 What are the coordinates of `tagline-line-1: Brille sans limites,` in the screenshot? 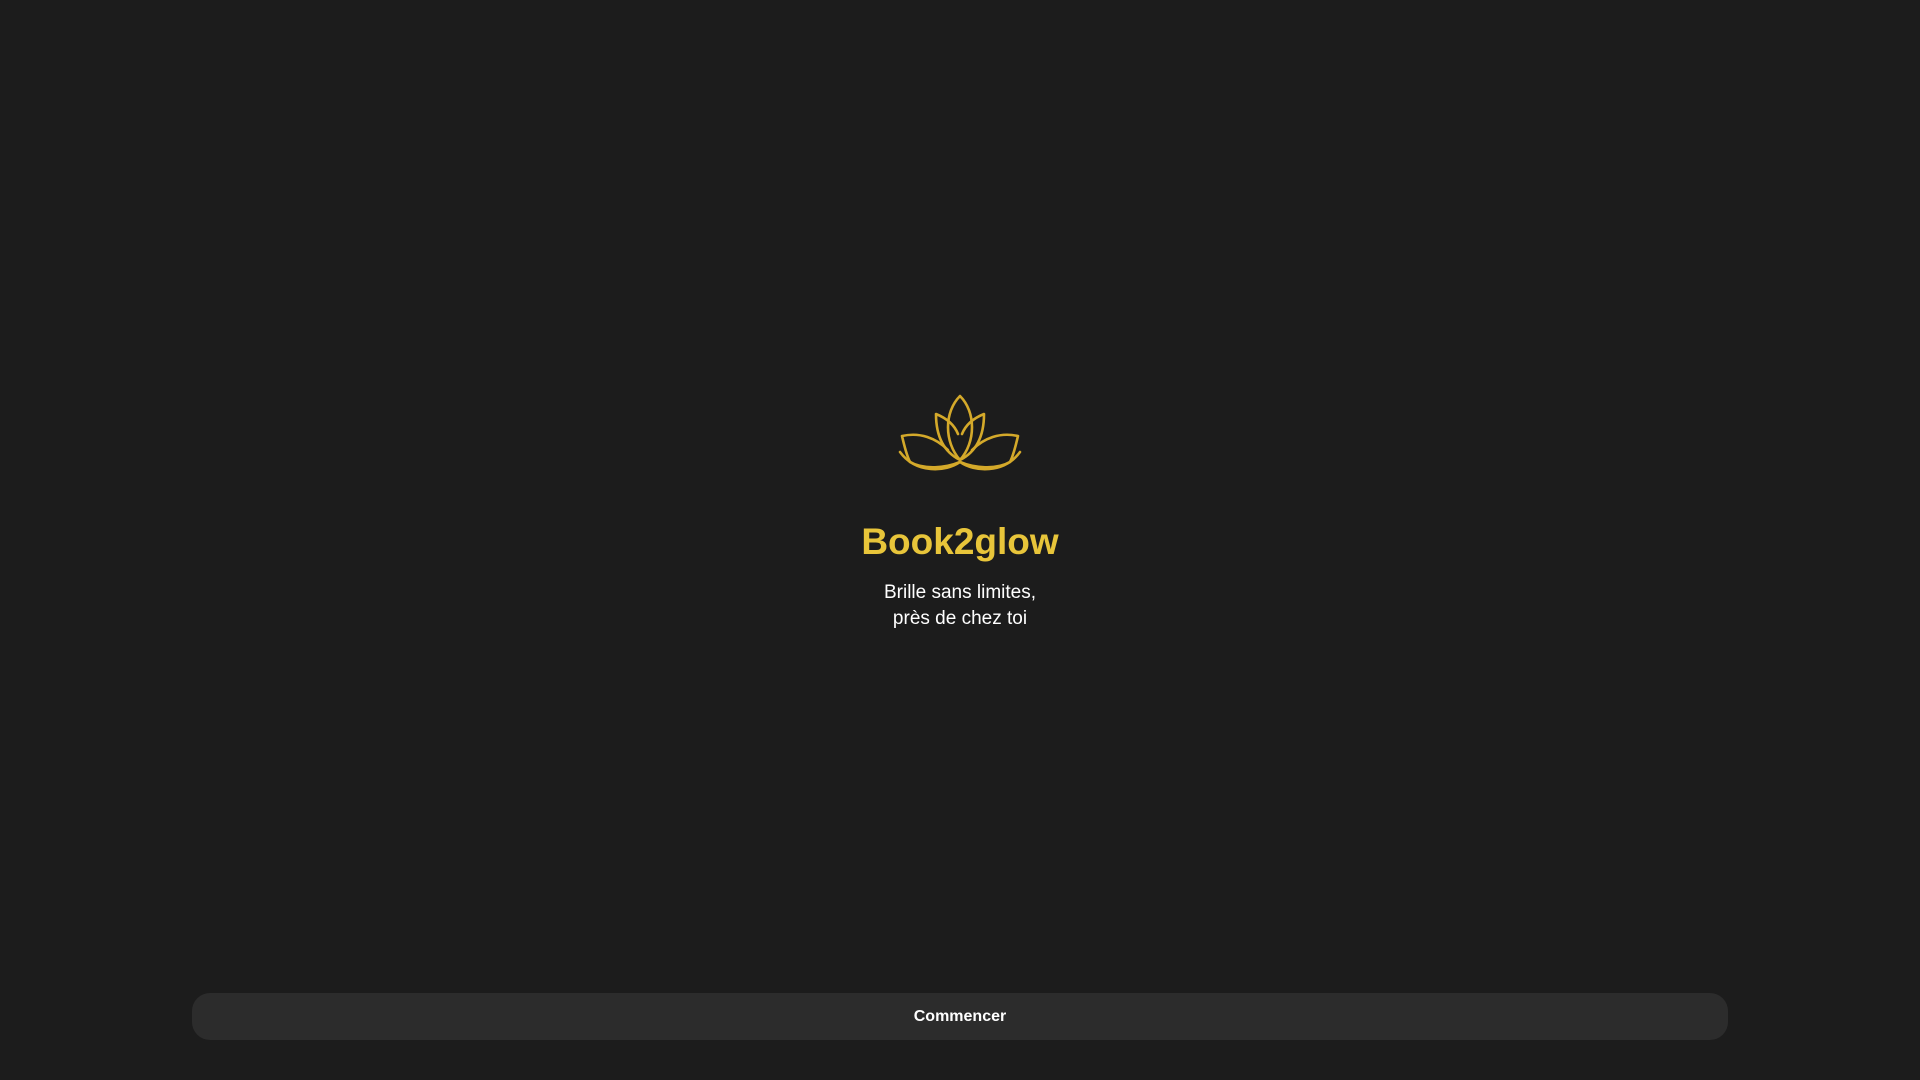 It's located at (960, 592).